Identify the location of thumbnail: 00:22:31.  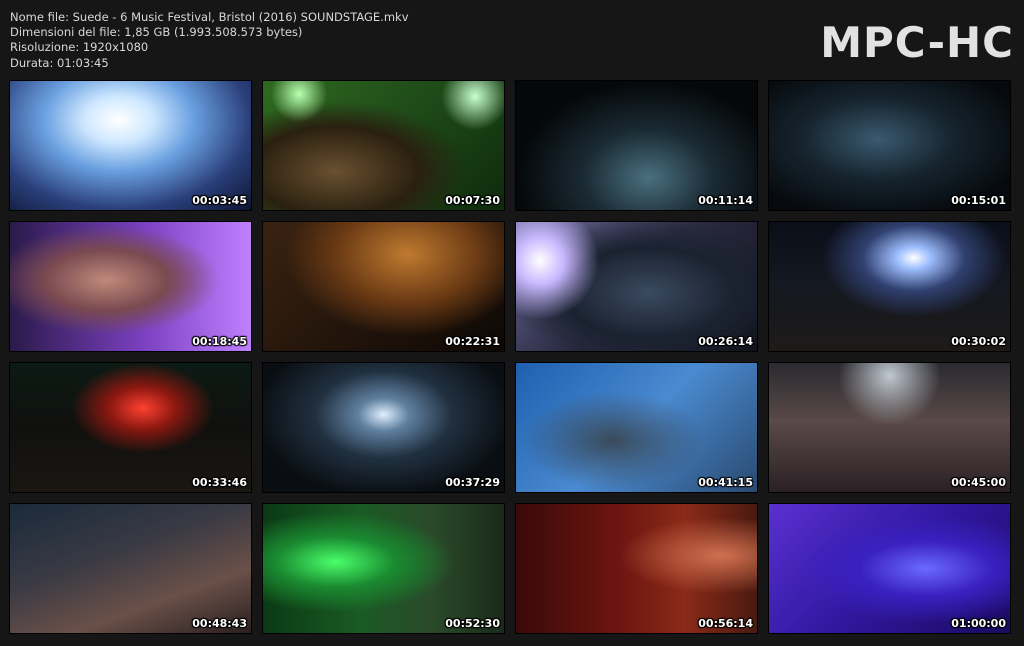
(383, 286).